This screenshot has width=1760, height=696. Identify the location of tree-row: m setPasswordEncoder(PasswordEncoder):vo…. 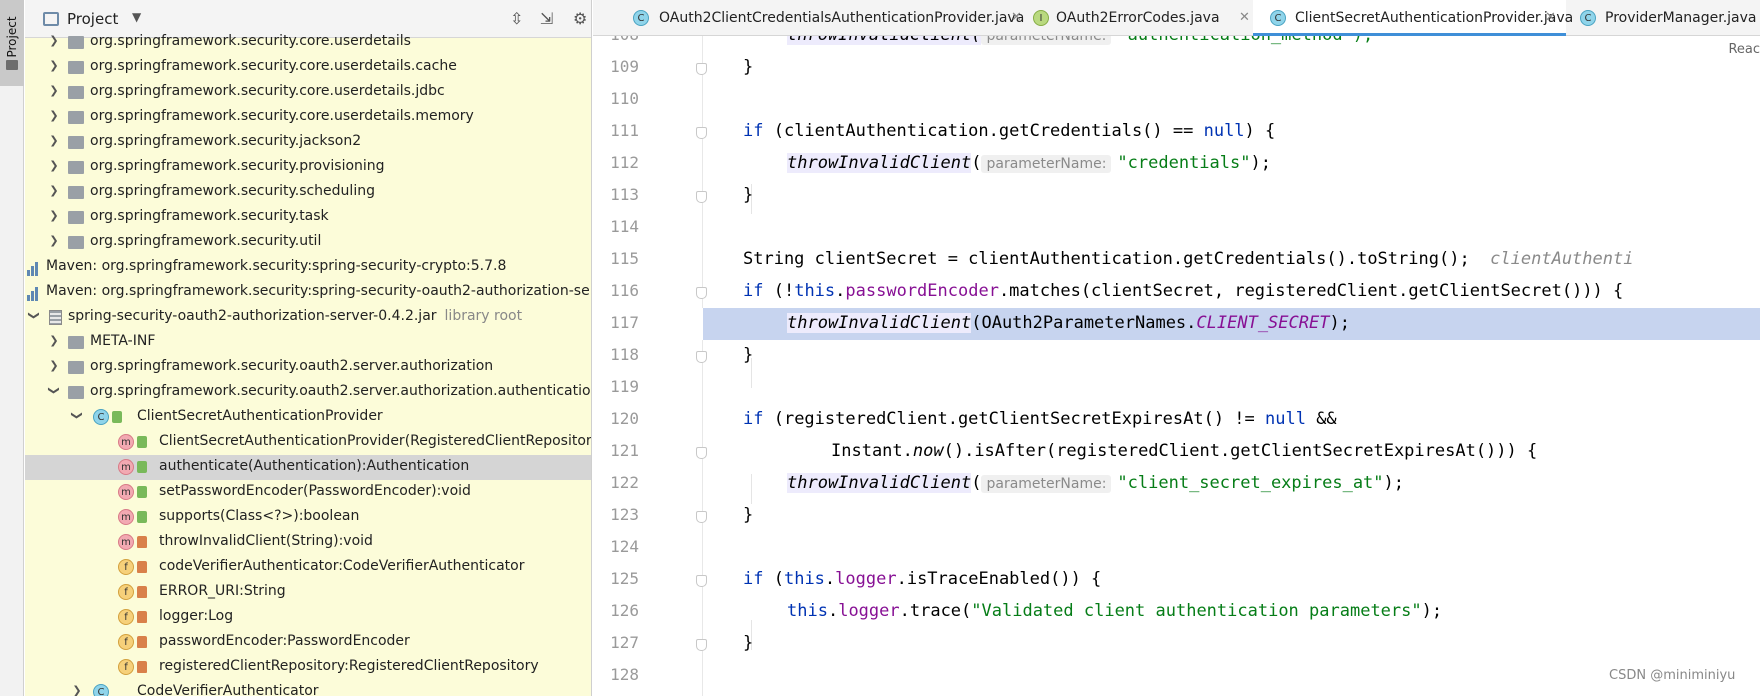
(308, 492).